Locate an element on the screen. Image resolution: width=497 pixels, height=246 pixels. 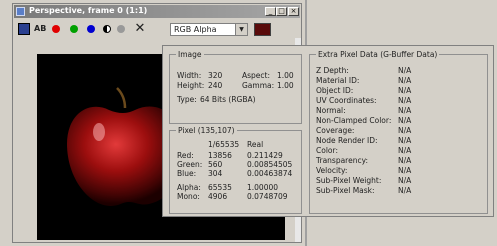
image-group-label: Image is located at coordinates (190, 54).